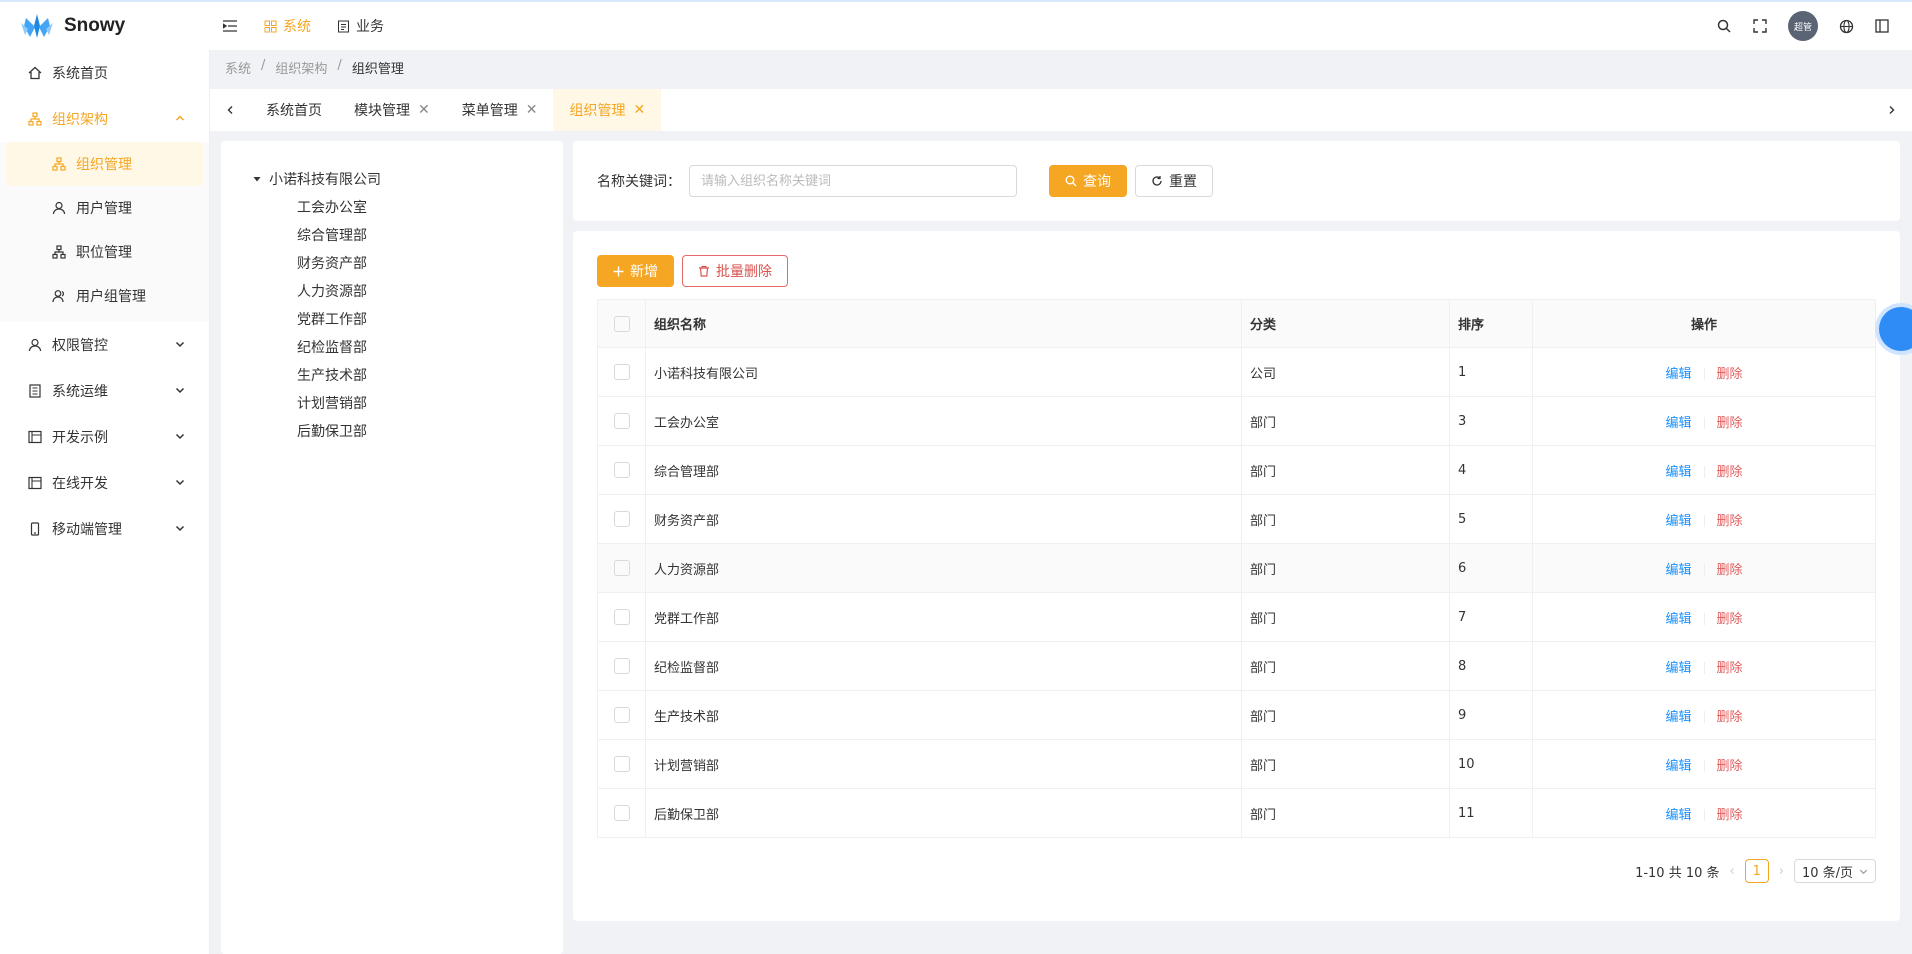 The width and height of the screenshot is (1912, 954). What do you see at coordinates (104, 437) in the screenshot?
I see `sidebar-item-dev-examples: 开发示例` at bounding box center [104, 437].